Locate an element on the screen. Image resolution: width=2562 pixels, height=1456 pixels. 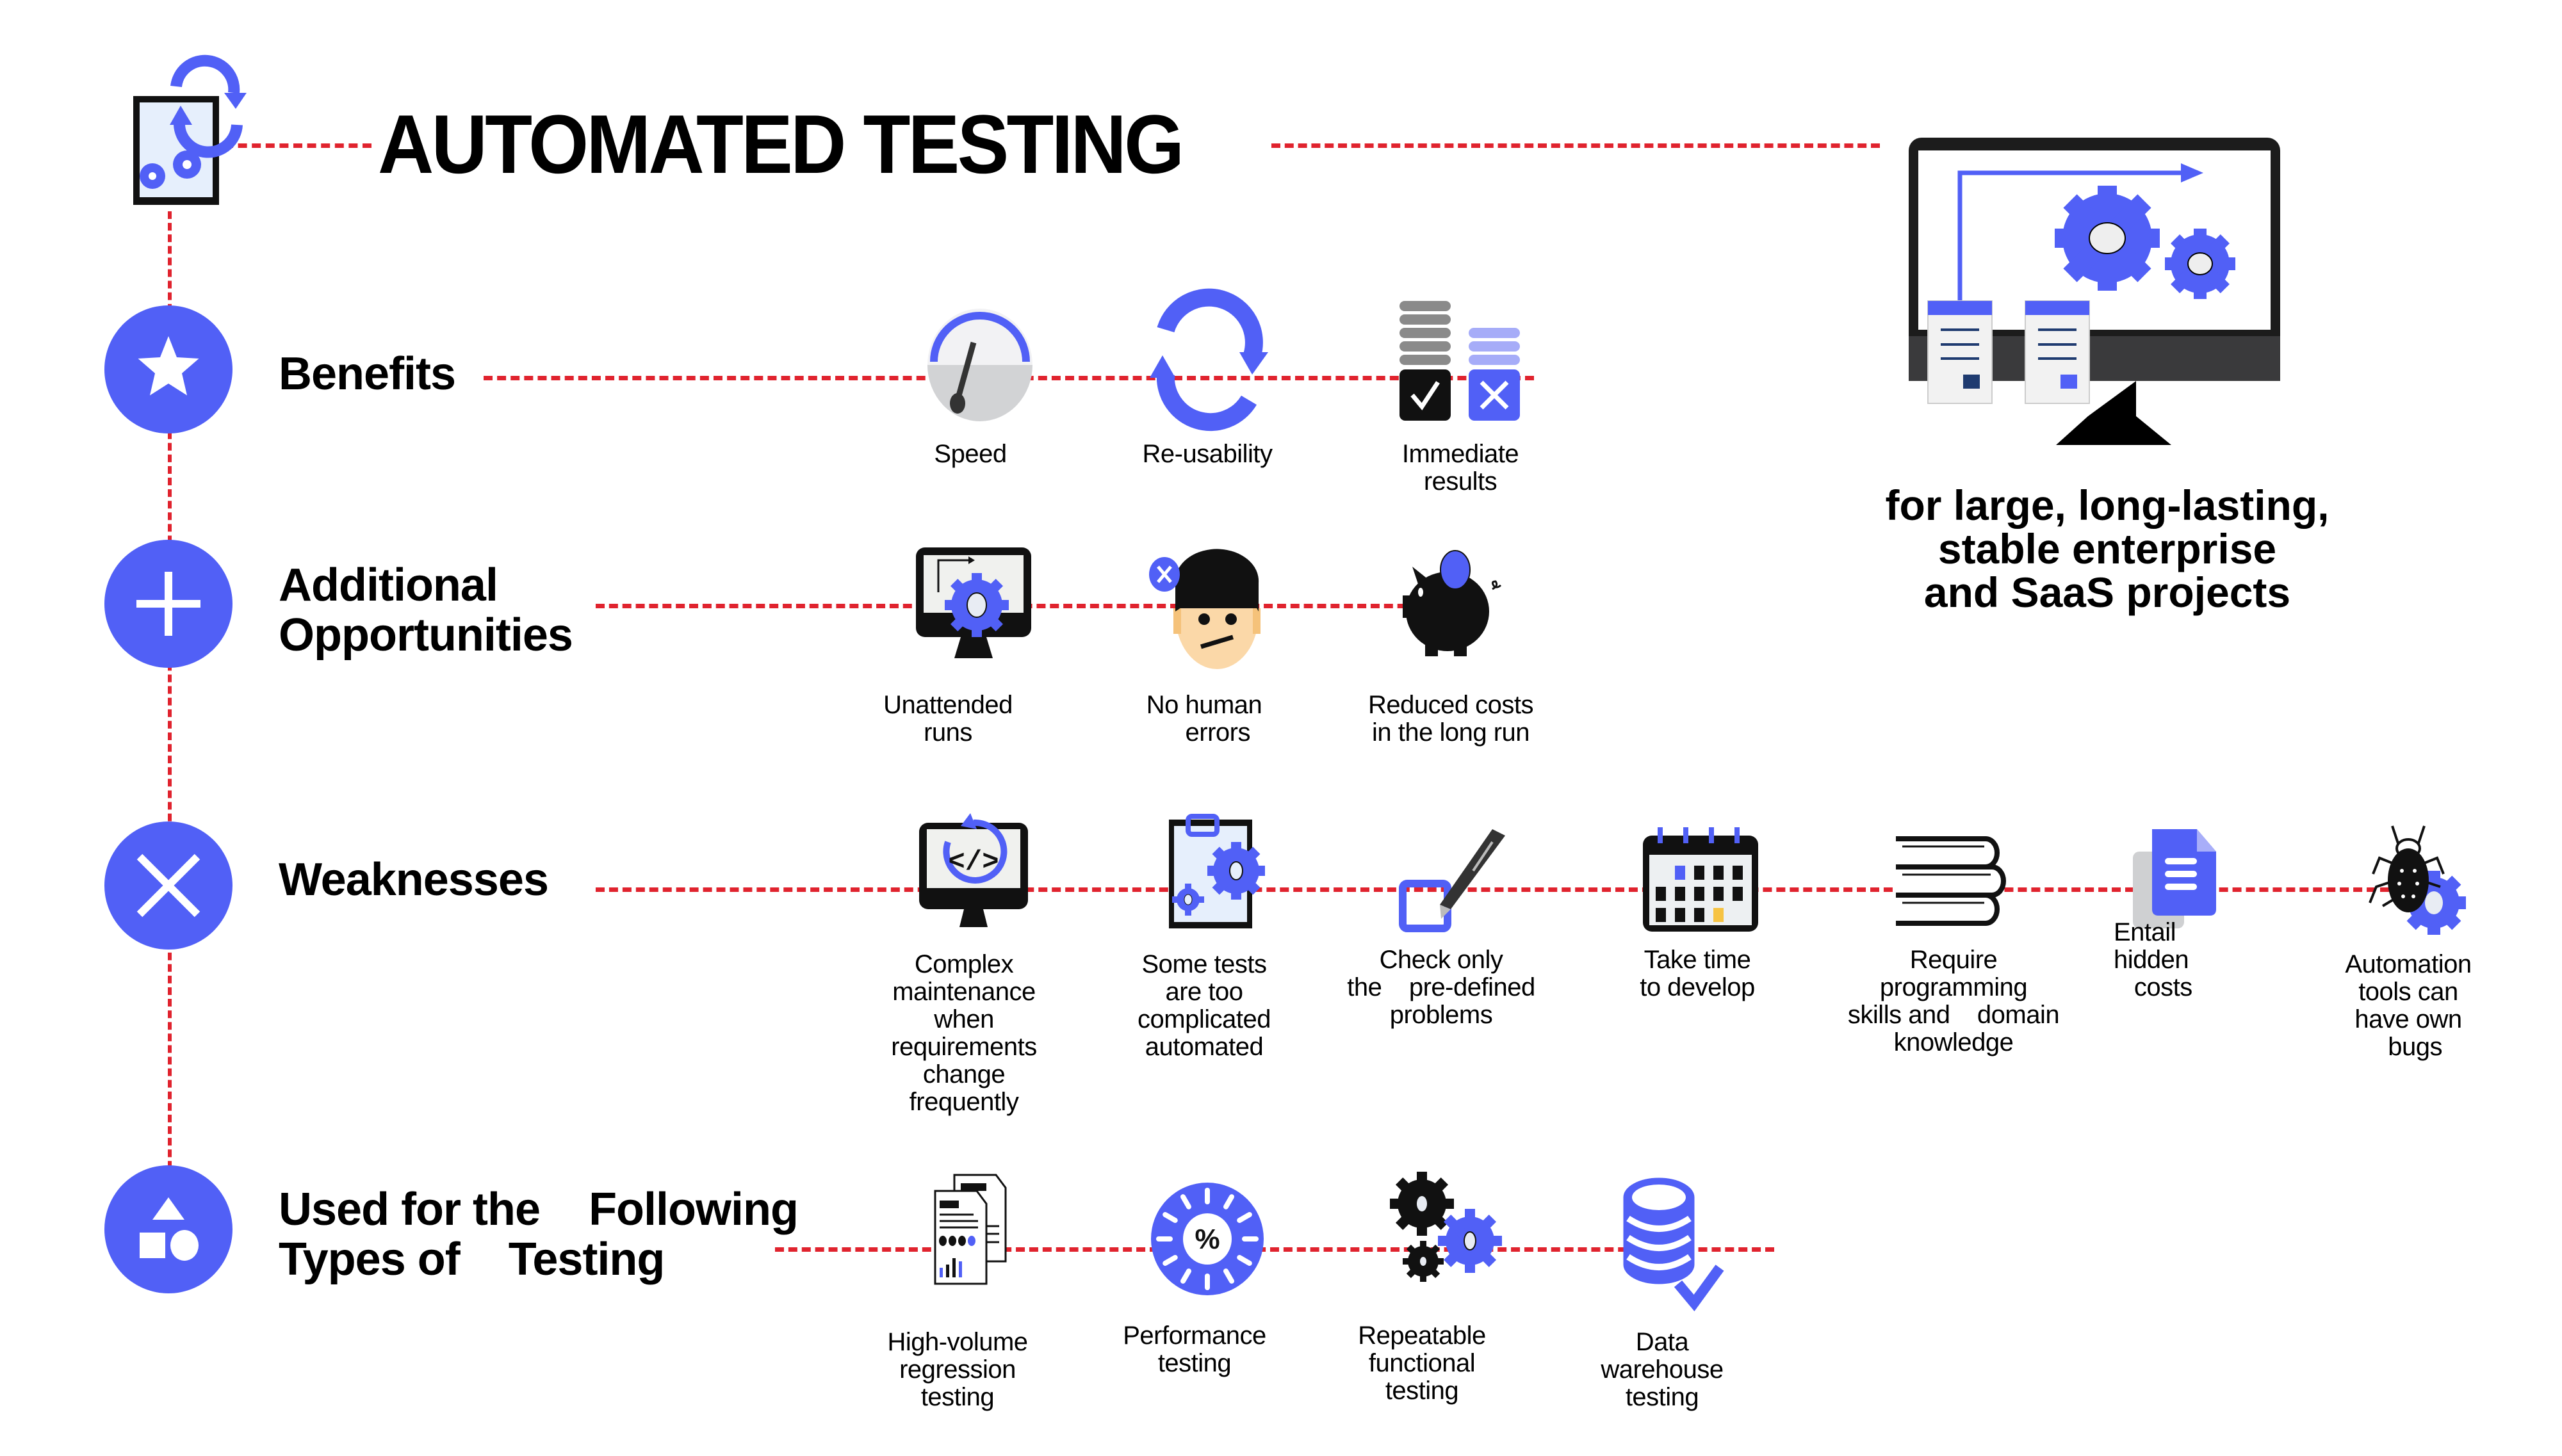
item-label: Entail hidden costs is located at coordinates (2153, 960).